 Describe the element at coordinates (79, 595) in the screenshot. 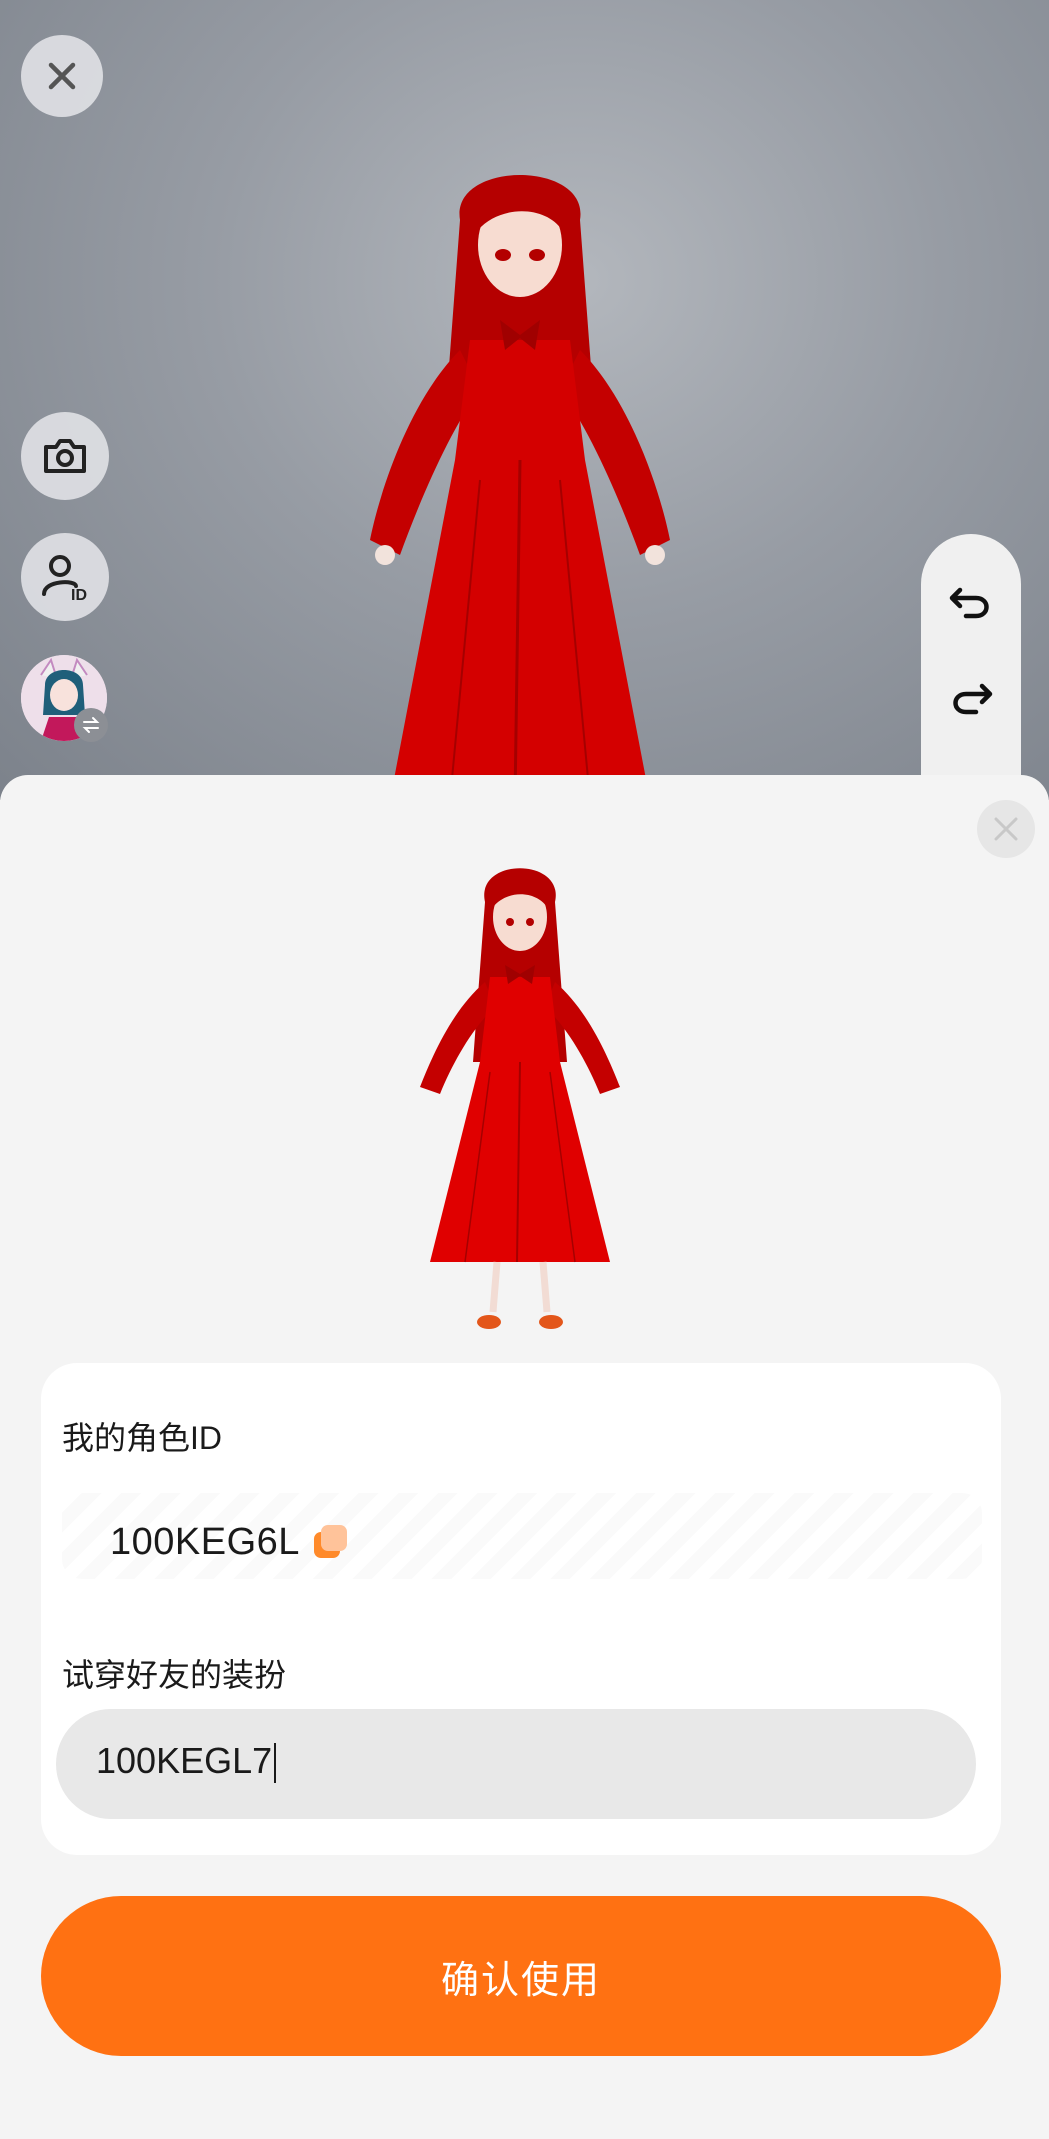

I see `id-badge-text: ID` at that location.